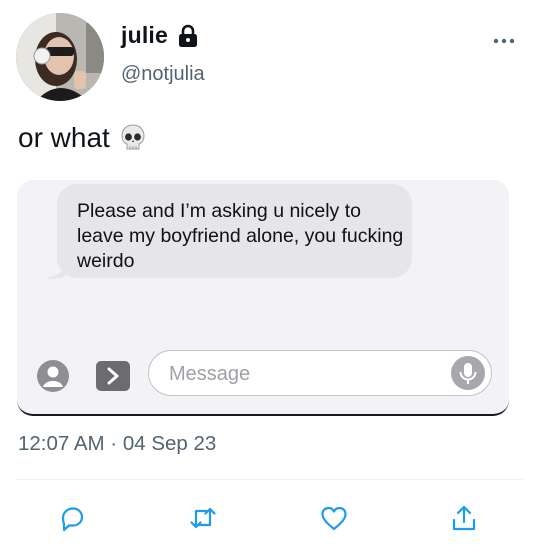 Image resolution: width=540 pixels, height=559 pixels. I want to click on avatar, so click(60, 57).